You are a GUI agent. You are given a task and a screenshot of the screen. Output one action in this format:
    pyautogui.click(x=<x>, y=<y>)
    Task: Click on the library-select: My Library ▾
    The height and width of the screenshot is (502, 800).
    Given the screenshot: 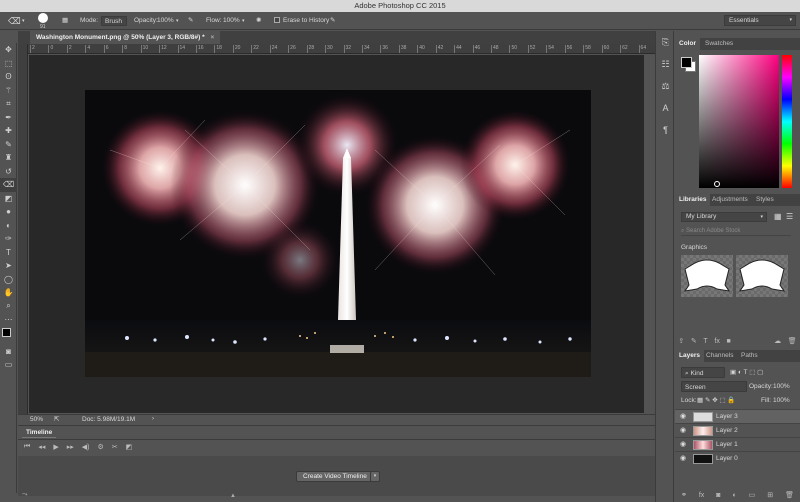 What is the action you would take?
    pyautogui.click(x=724, y=217)
    